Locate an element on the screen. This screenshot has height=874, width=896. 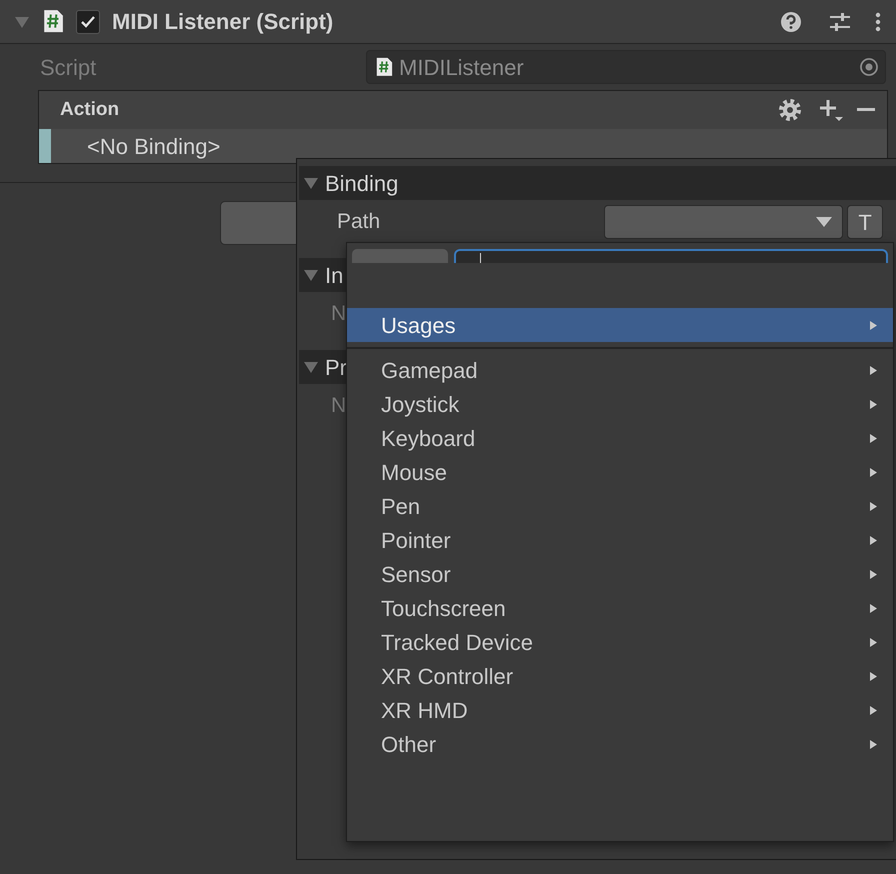
list-header: Action is located at coordinates (90, 110).